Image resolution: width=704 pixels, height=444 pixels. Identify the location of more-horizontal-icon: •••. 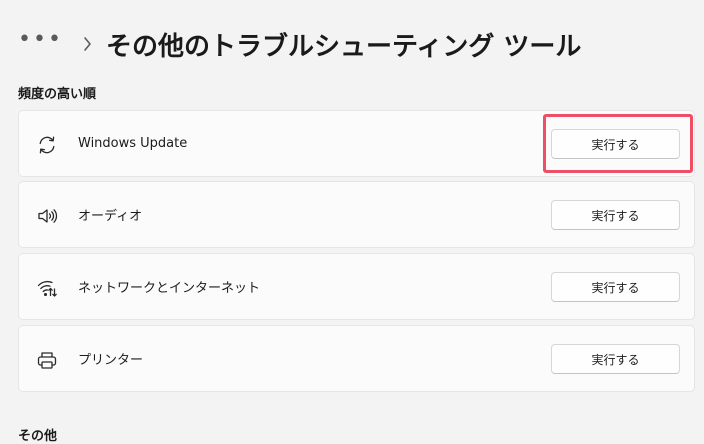
(40, 40).